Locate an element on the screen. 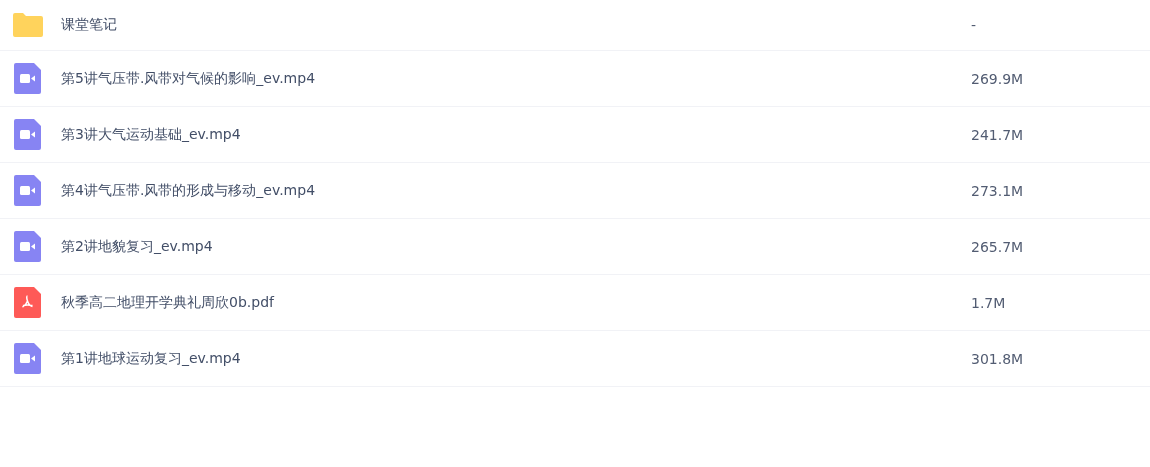  file-size: 241.7M is located at coordinates (998, 134).